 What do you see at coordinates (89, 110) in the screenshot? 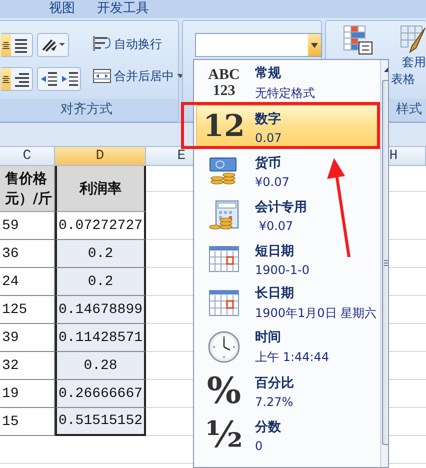
I see `group-label: 对齐方式` at bounding box center [89, 110].